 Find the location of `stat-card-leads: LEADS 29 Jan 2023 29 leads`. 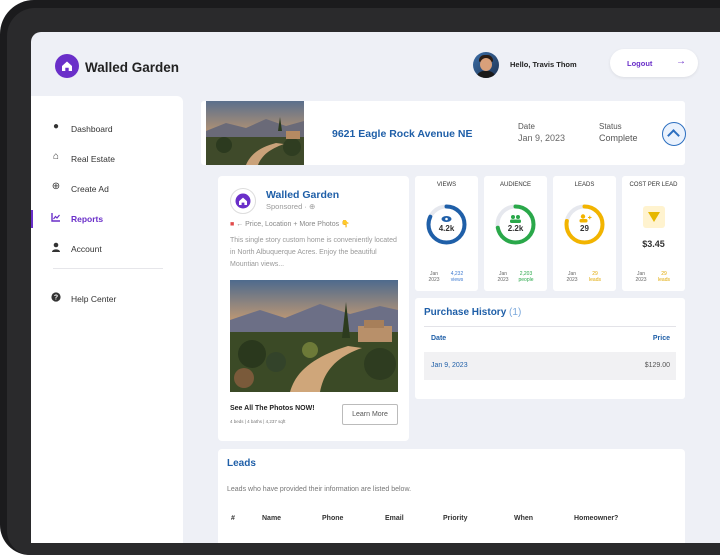

stat-card-leads: LEADS 29 Jan 2023 29 leads is located at coordinates (584, 233).